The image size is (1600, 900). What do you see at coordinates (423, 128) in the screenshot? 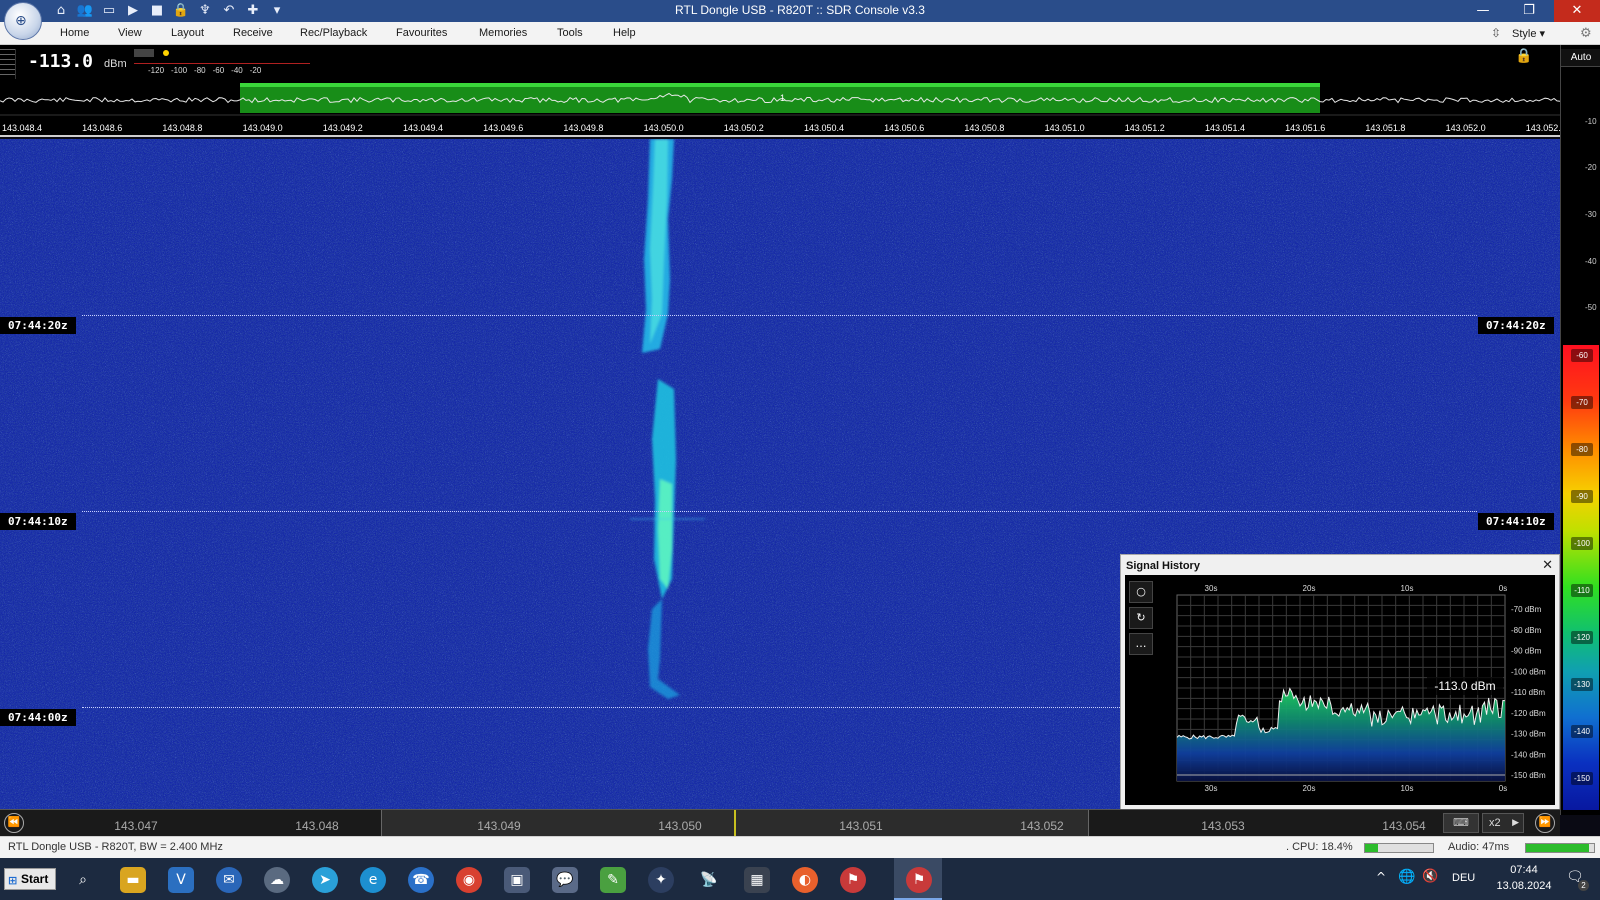
I see `frequency-label: 143.049.4` at bounding box center [423, 128].